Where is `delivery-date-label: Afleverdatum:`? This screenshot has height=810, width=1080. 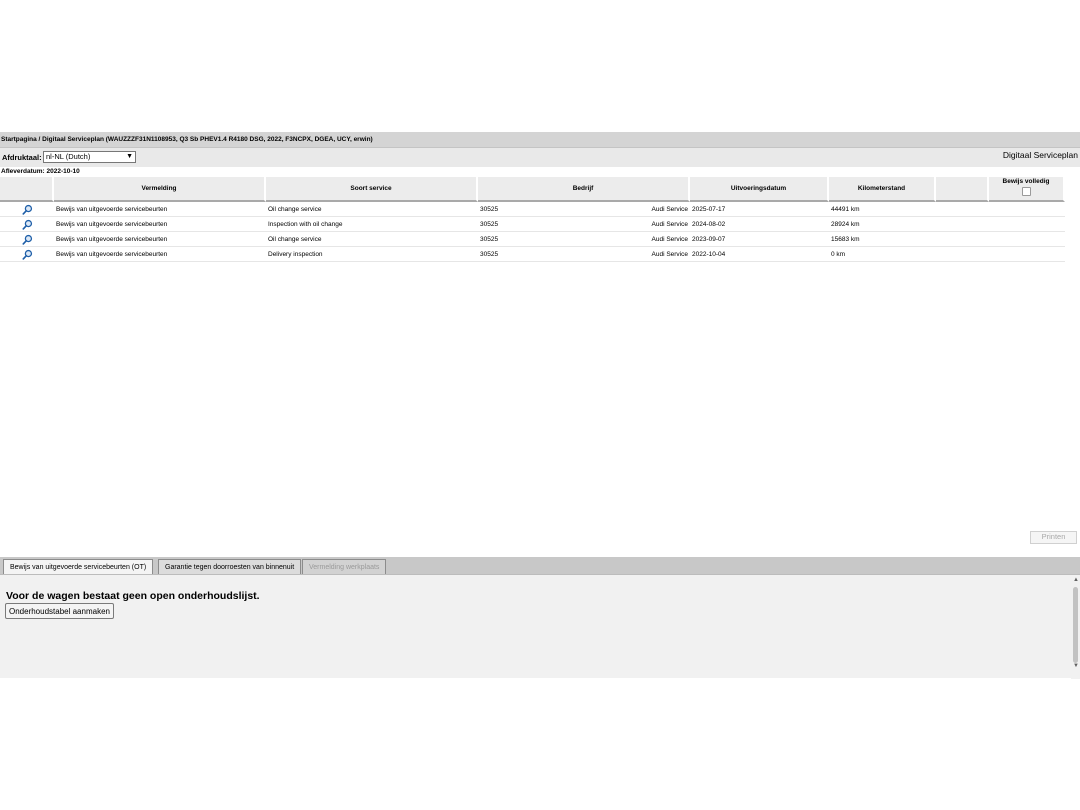 delivery-date-label: Afleverdatum: is located at coordinates (23, 171).